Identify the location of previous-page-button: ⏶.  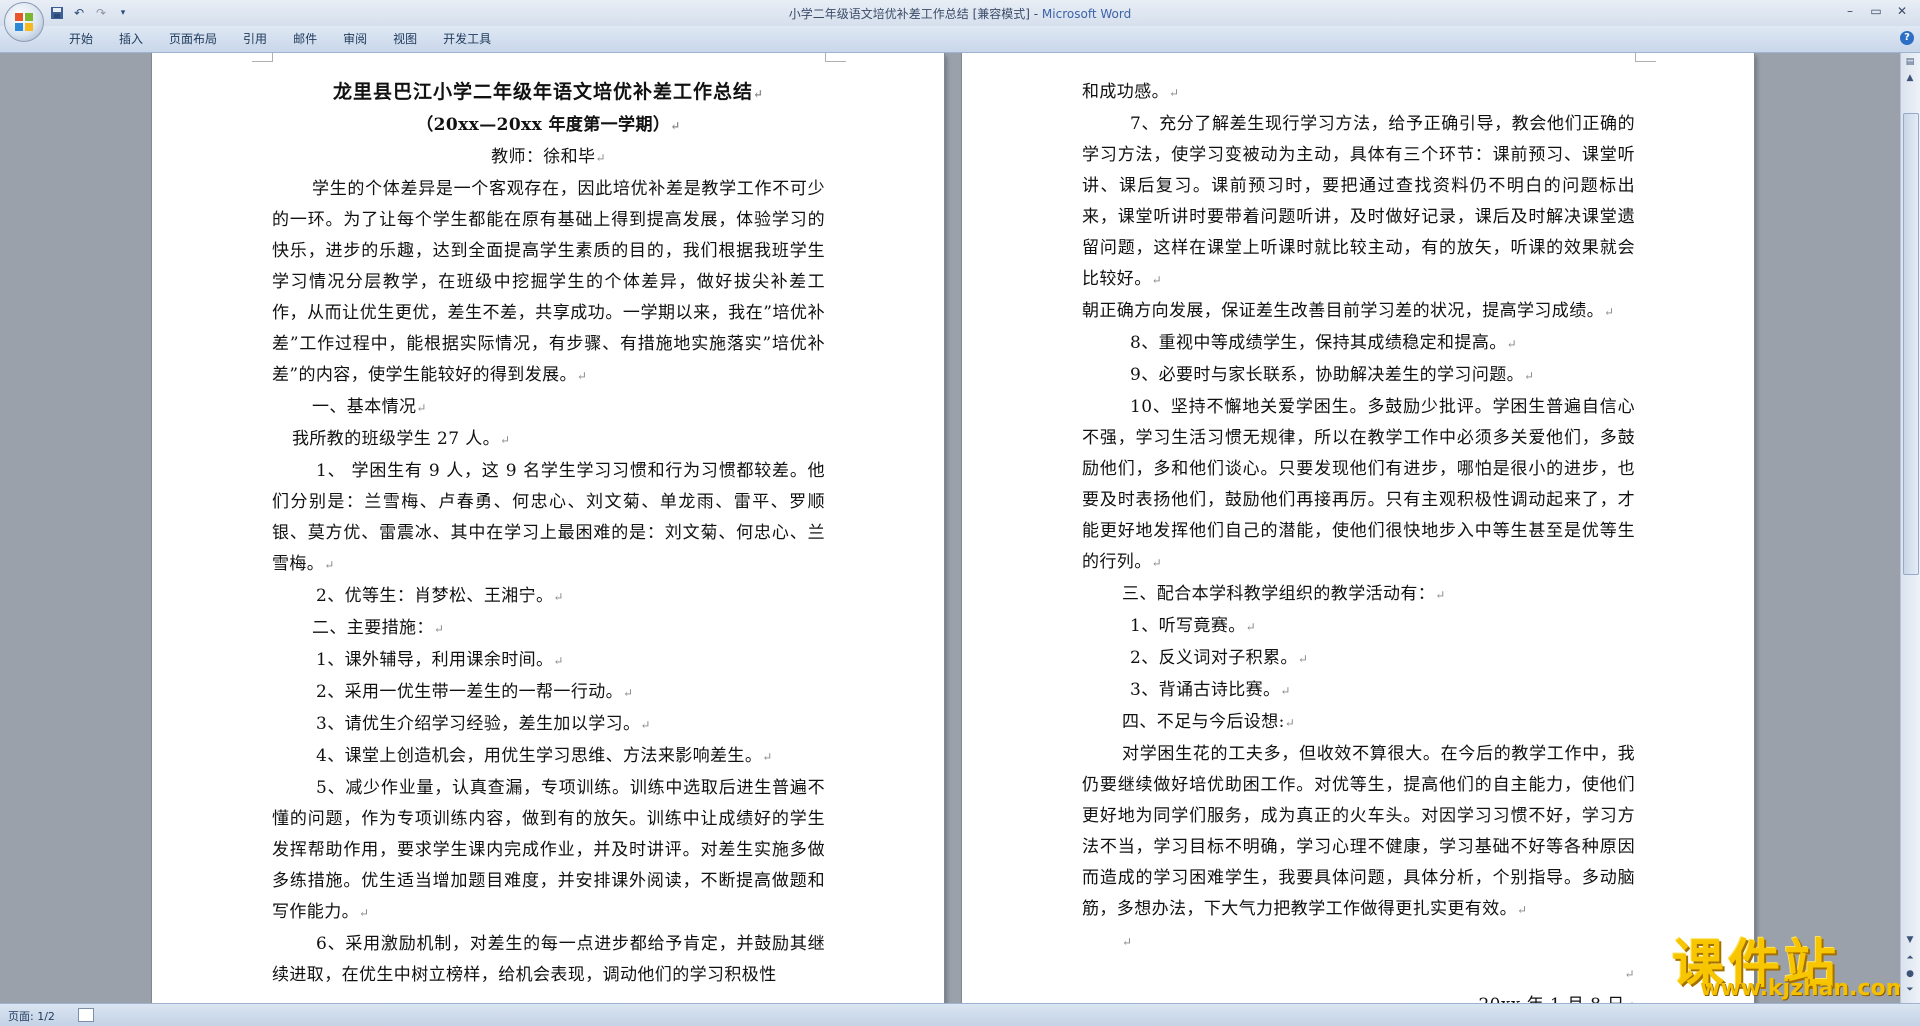
(1910, 958).